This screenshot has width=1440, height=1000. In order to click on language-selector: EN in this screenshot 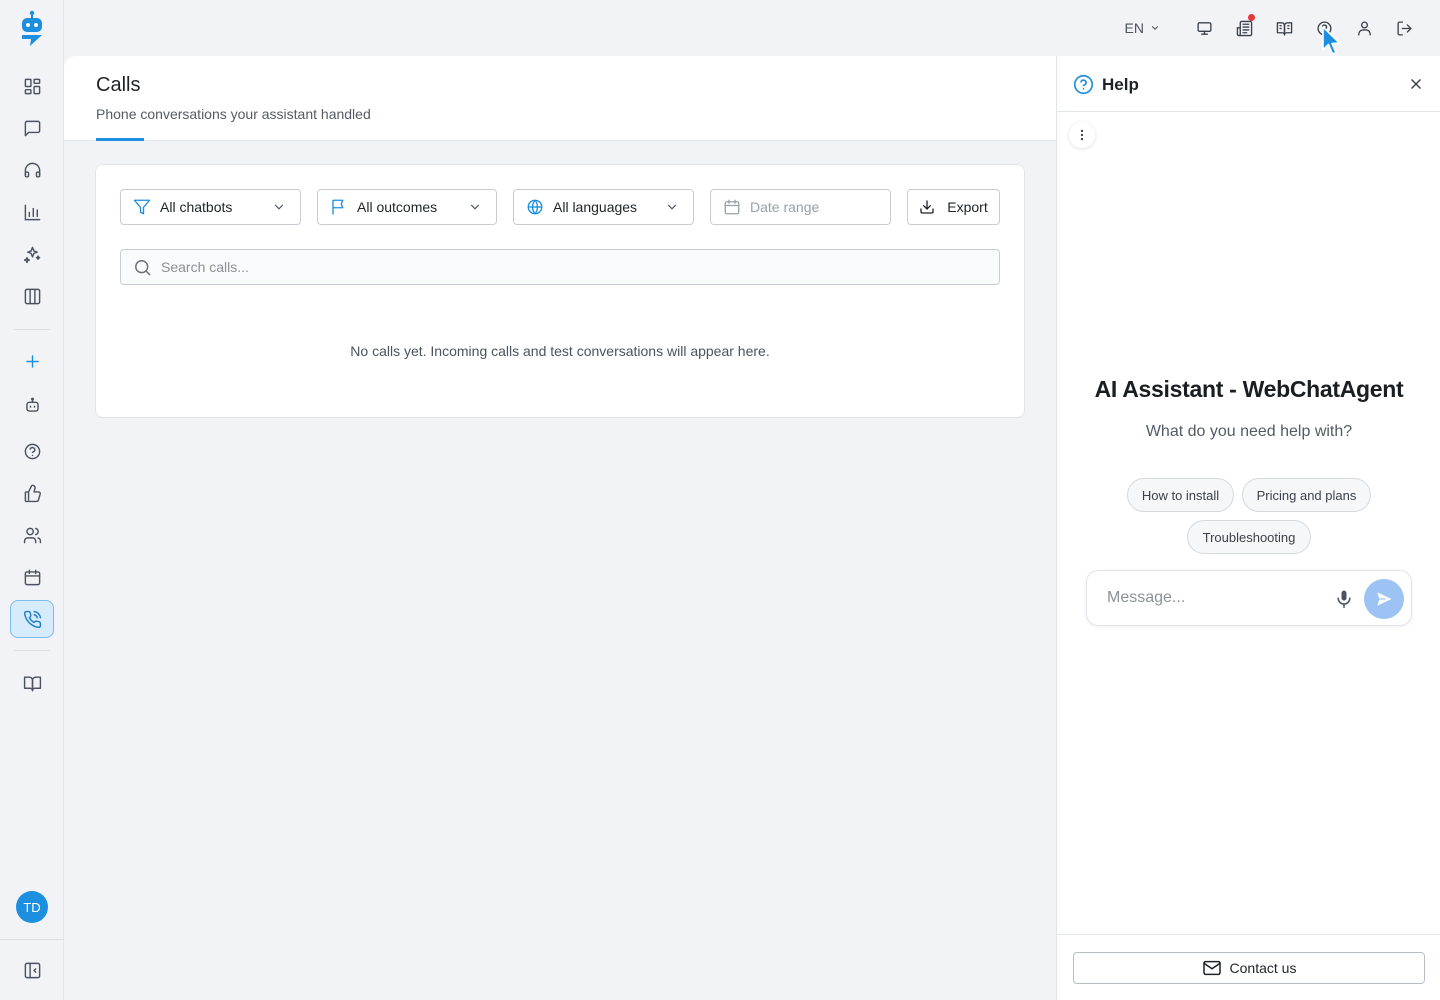, I will do `click(1142, 28)`.